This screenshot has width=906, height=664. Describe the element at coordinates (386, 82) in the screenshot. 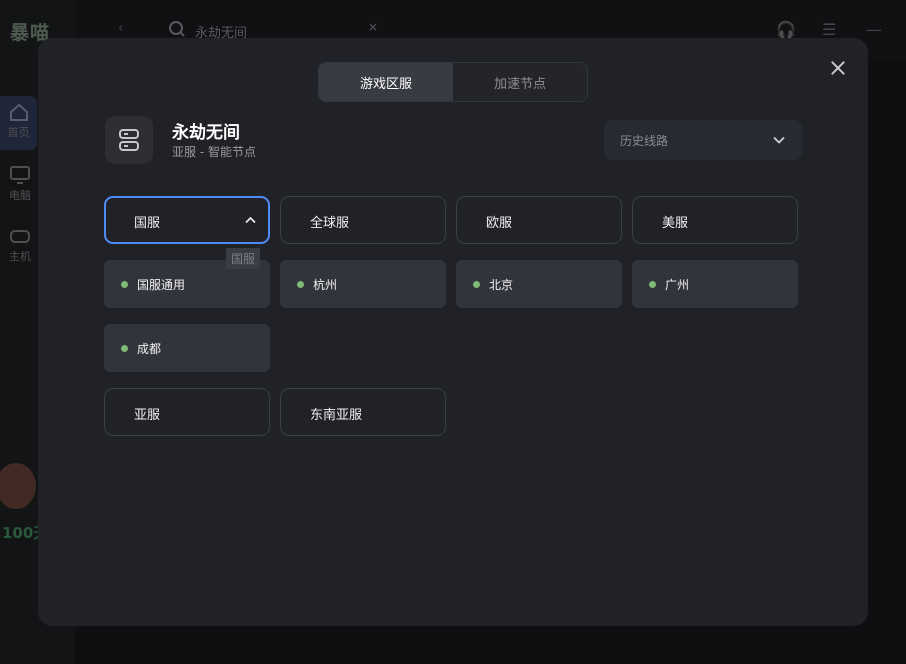

I see `tab-game-region: 游戏区服` at that location.